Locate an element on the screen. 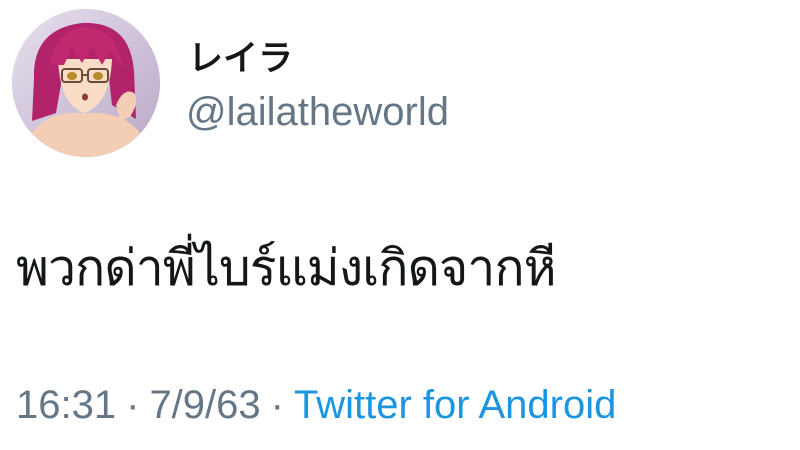 The height and width of the screenshot is (450, 800). tweet-meta: 16:31 · 7/9/63 · Twitter for Android is located at coordinates (316, 405).